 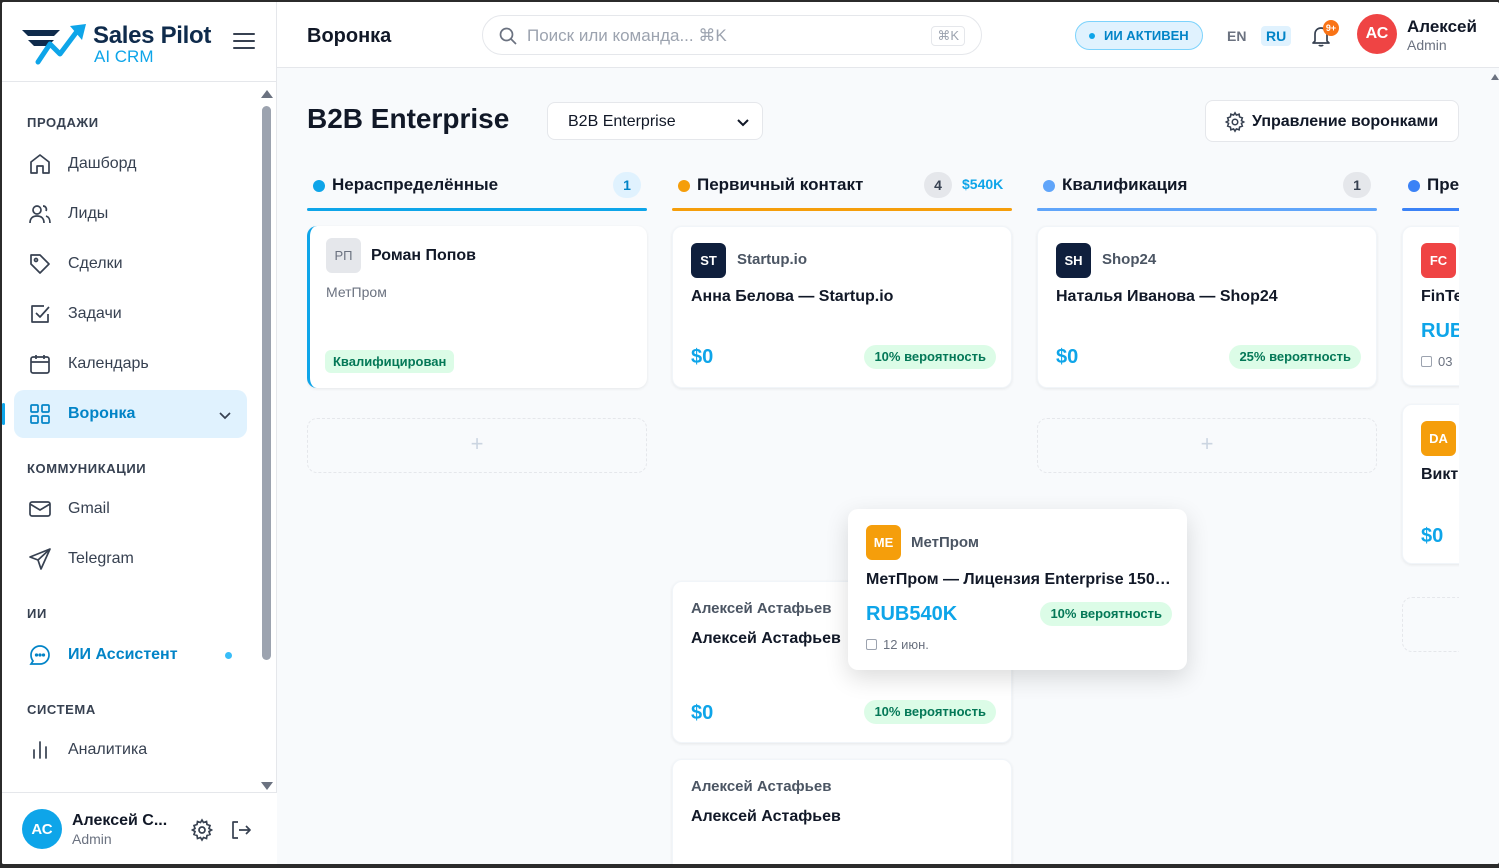 I want to click on sidebar-item-ai-assistant: ИИ Ассистент, so click(x=130, y=655).